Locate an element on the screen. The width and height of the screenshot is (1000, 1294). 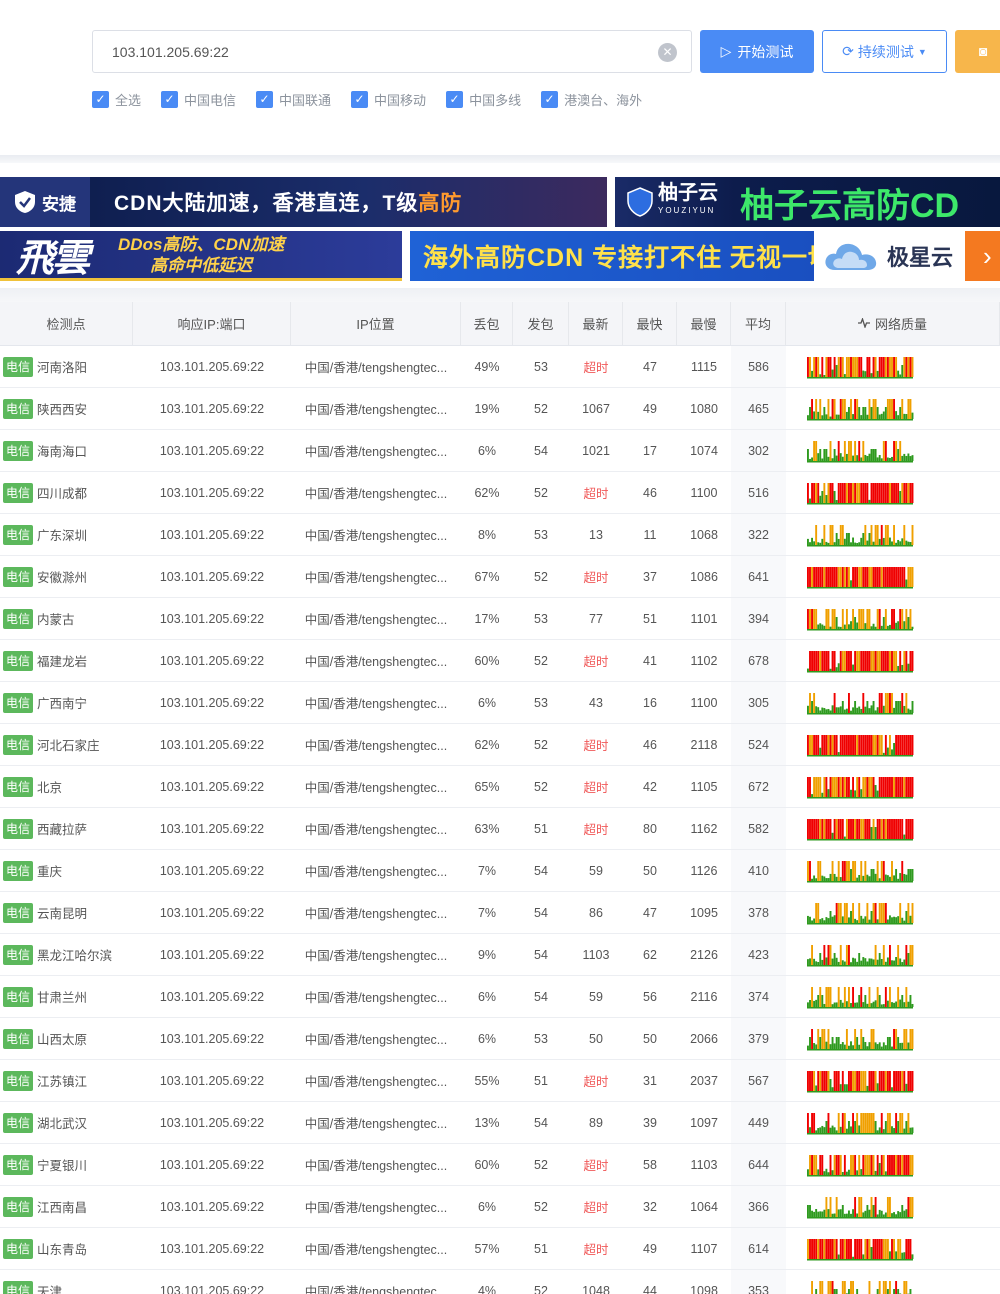
cell-fastest: 49 is located at coordinates (650, 408).